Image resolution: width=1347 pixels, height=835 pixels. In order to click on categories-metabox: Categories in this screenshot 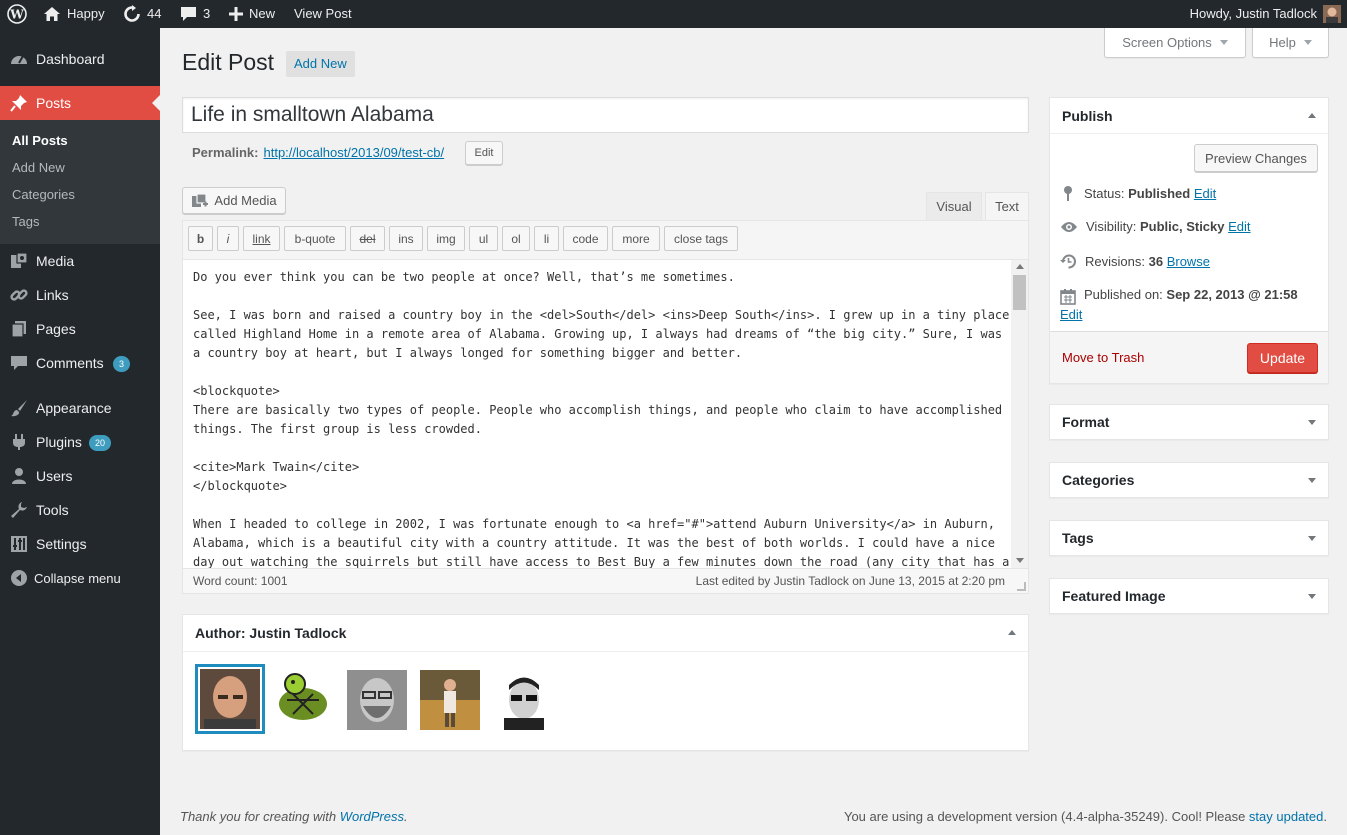, I will do `click(1189, 480)`.